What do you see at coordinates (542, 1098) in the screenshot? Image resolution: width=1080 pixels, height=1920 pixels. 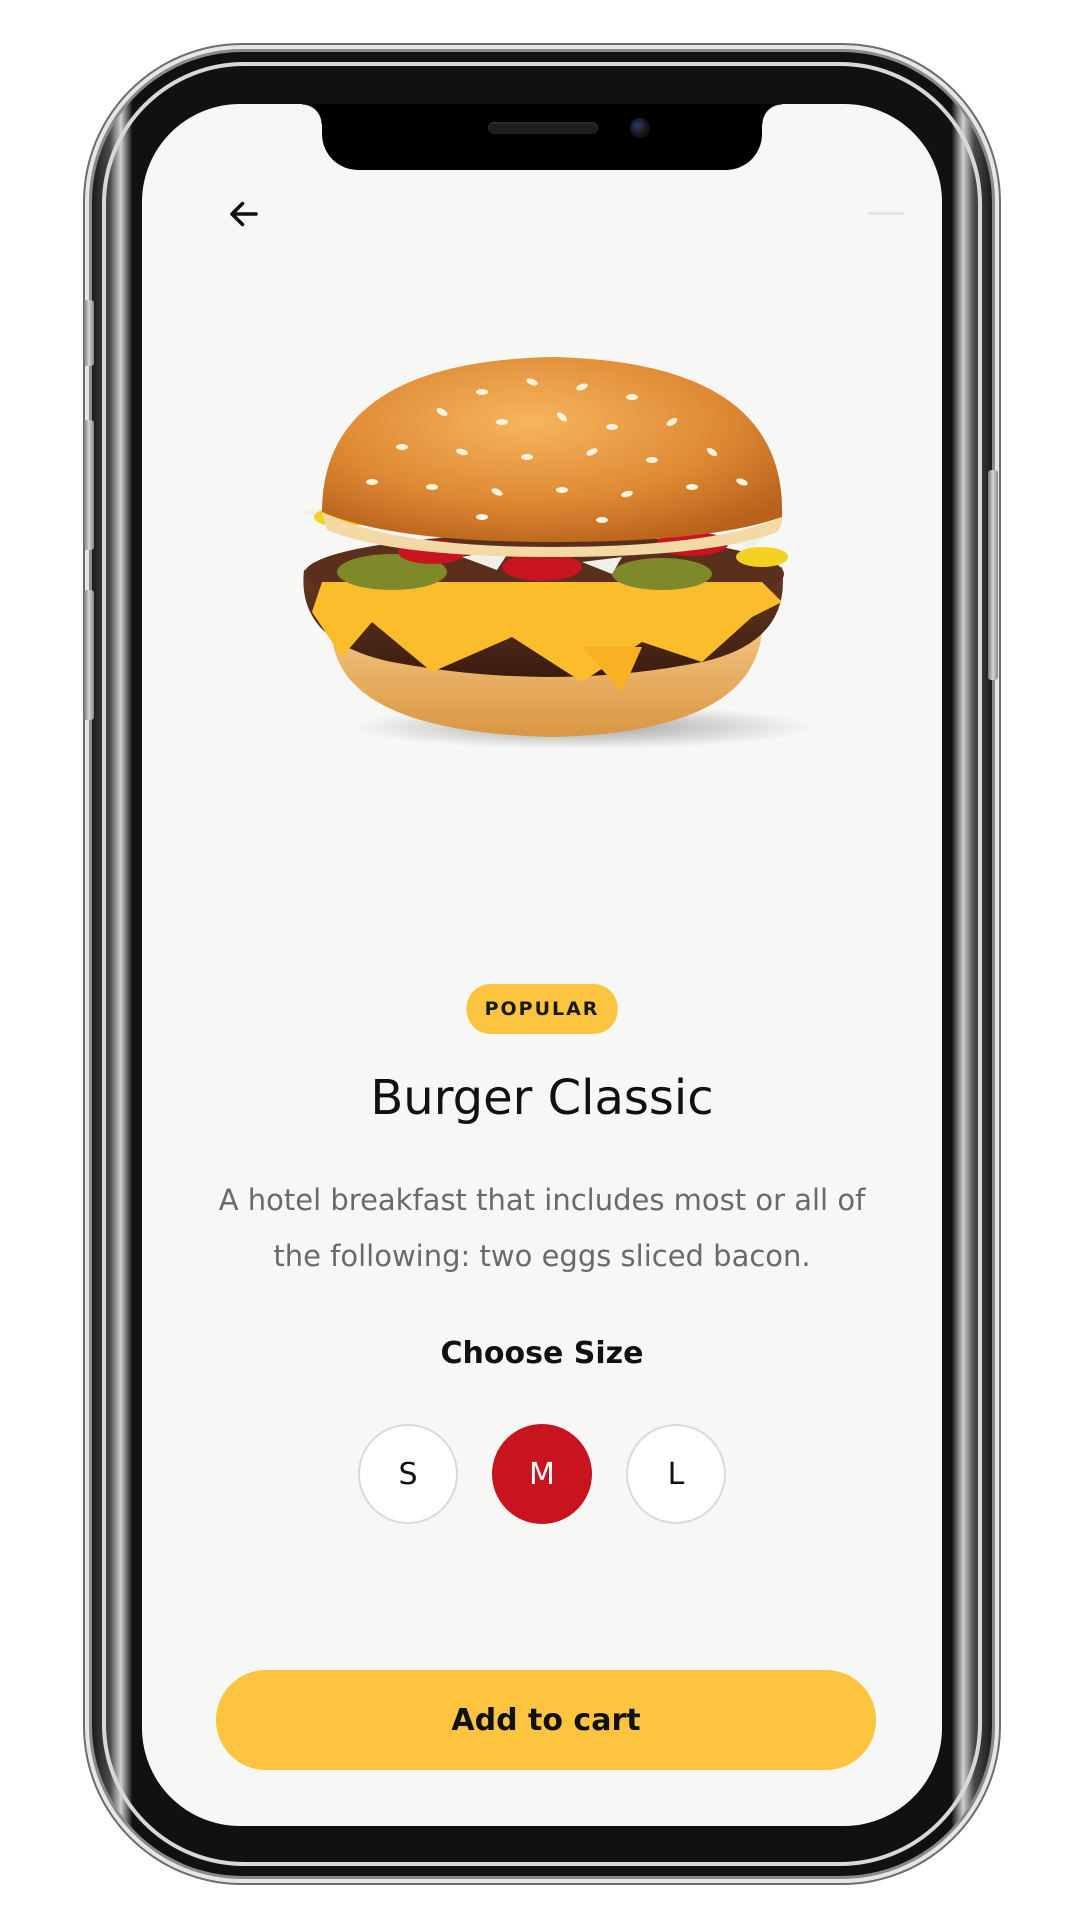 I see `product-title: Burger Classic` at bounding box center [542, 1098].